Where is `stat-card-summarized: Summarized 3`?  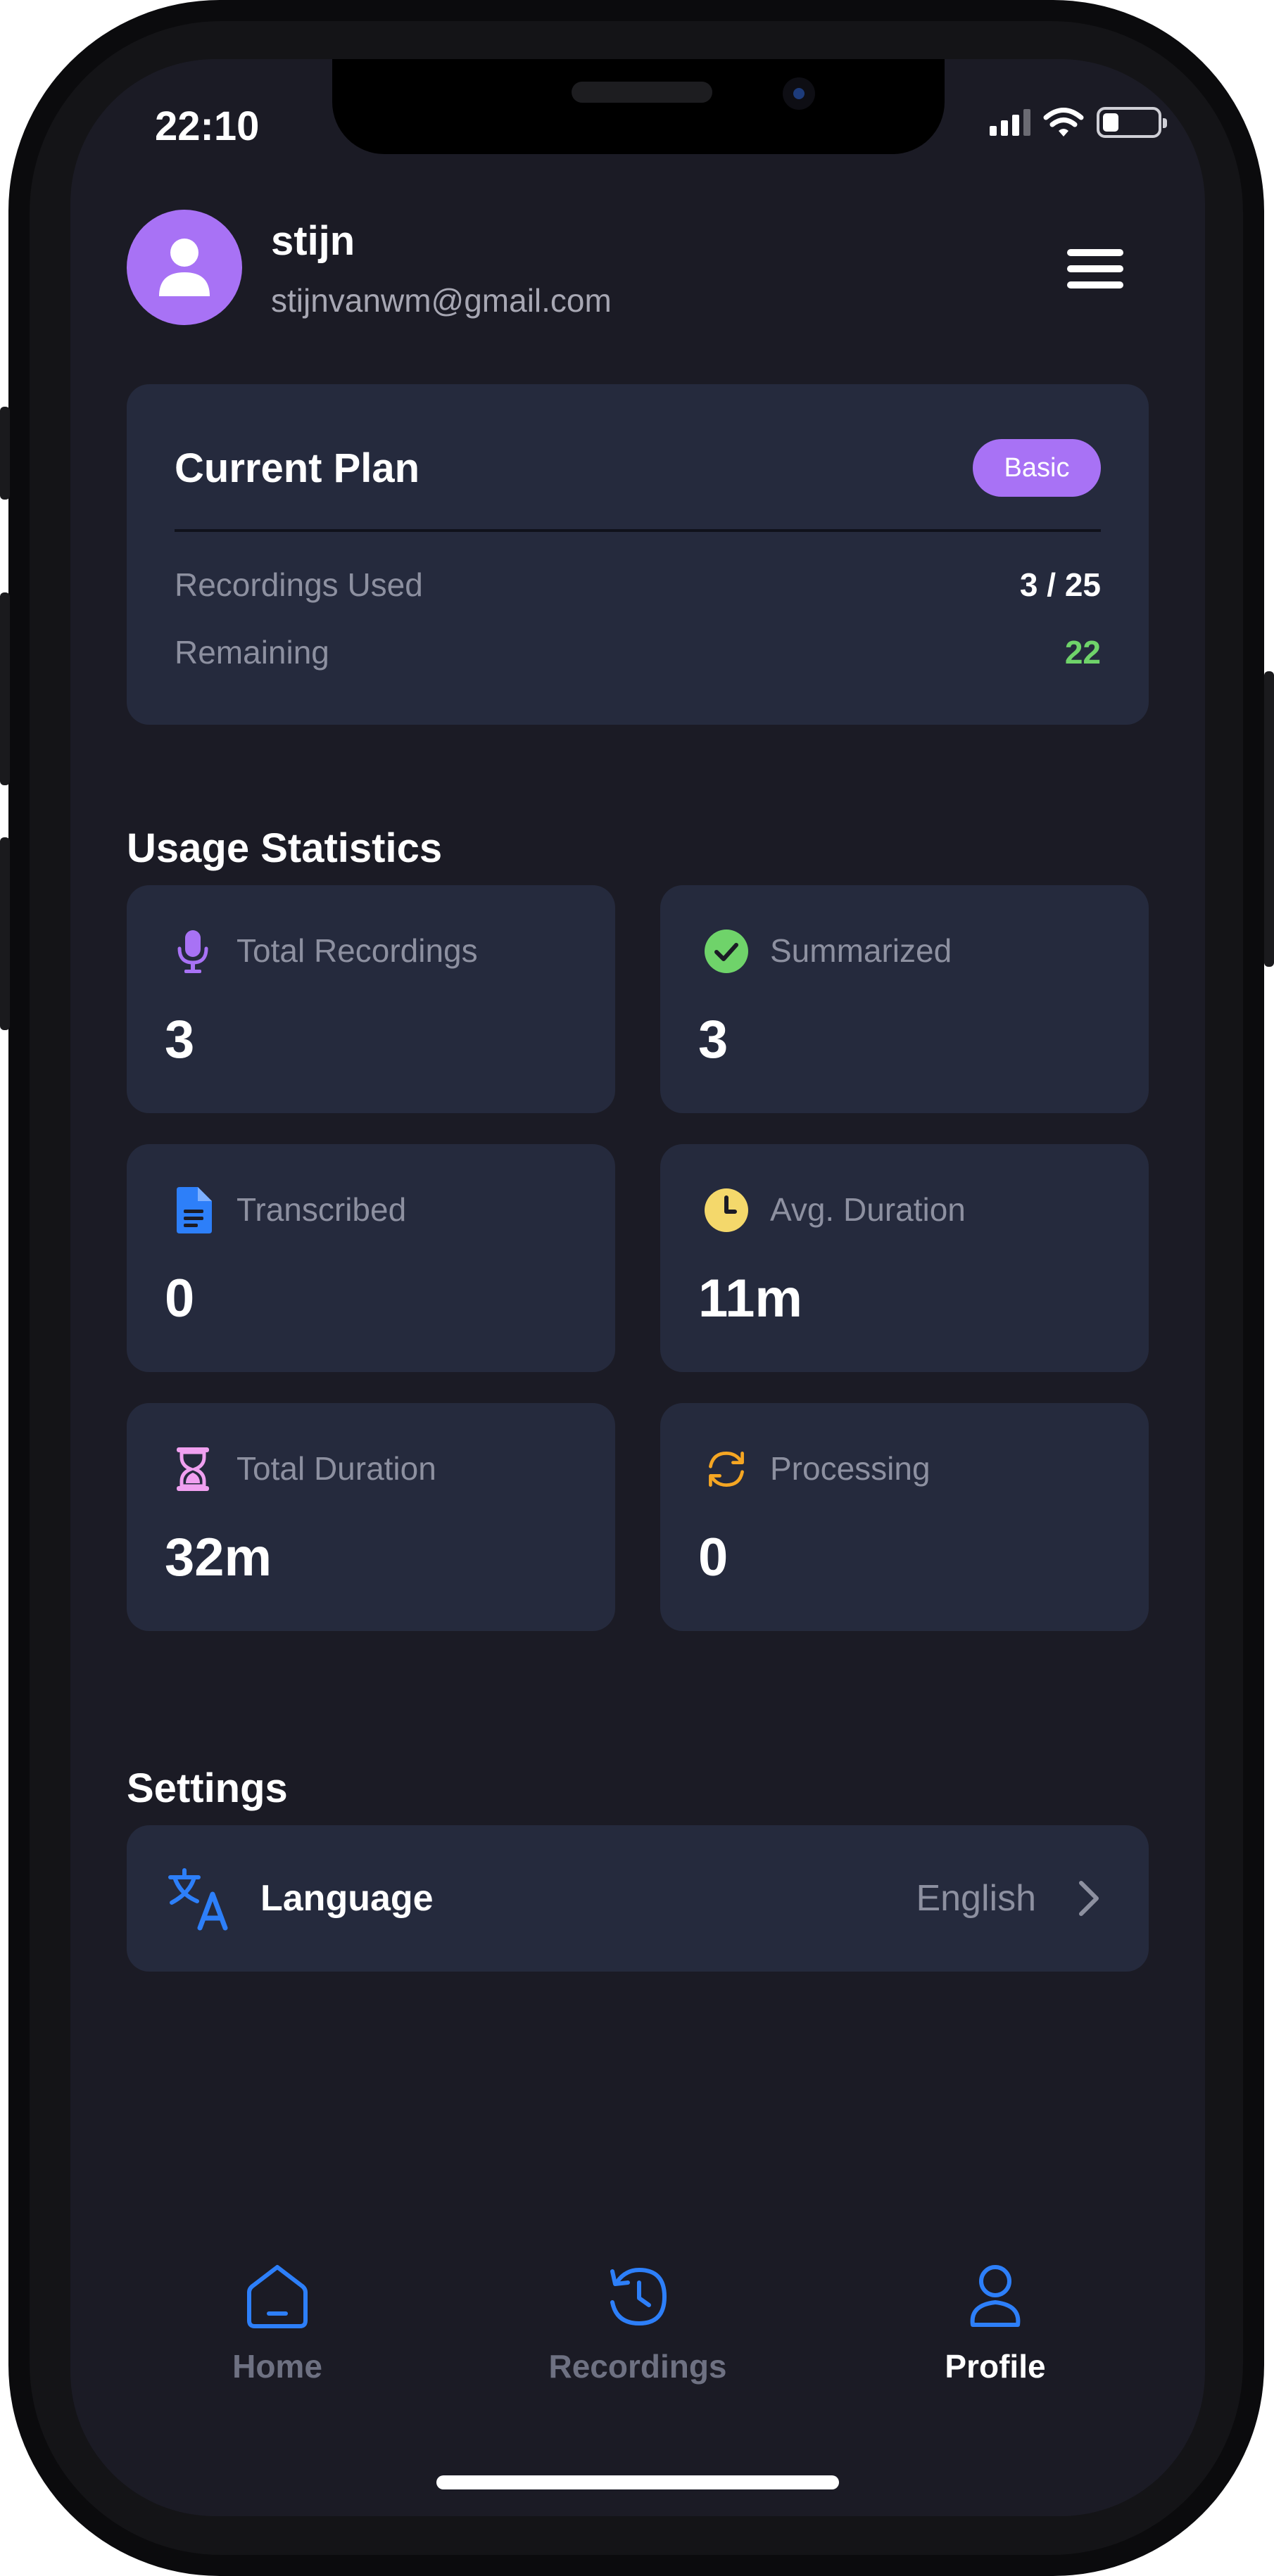 stat-card-summarized: Summarized 3 is located at coordinates (905, 999).